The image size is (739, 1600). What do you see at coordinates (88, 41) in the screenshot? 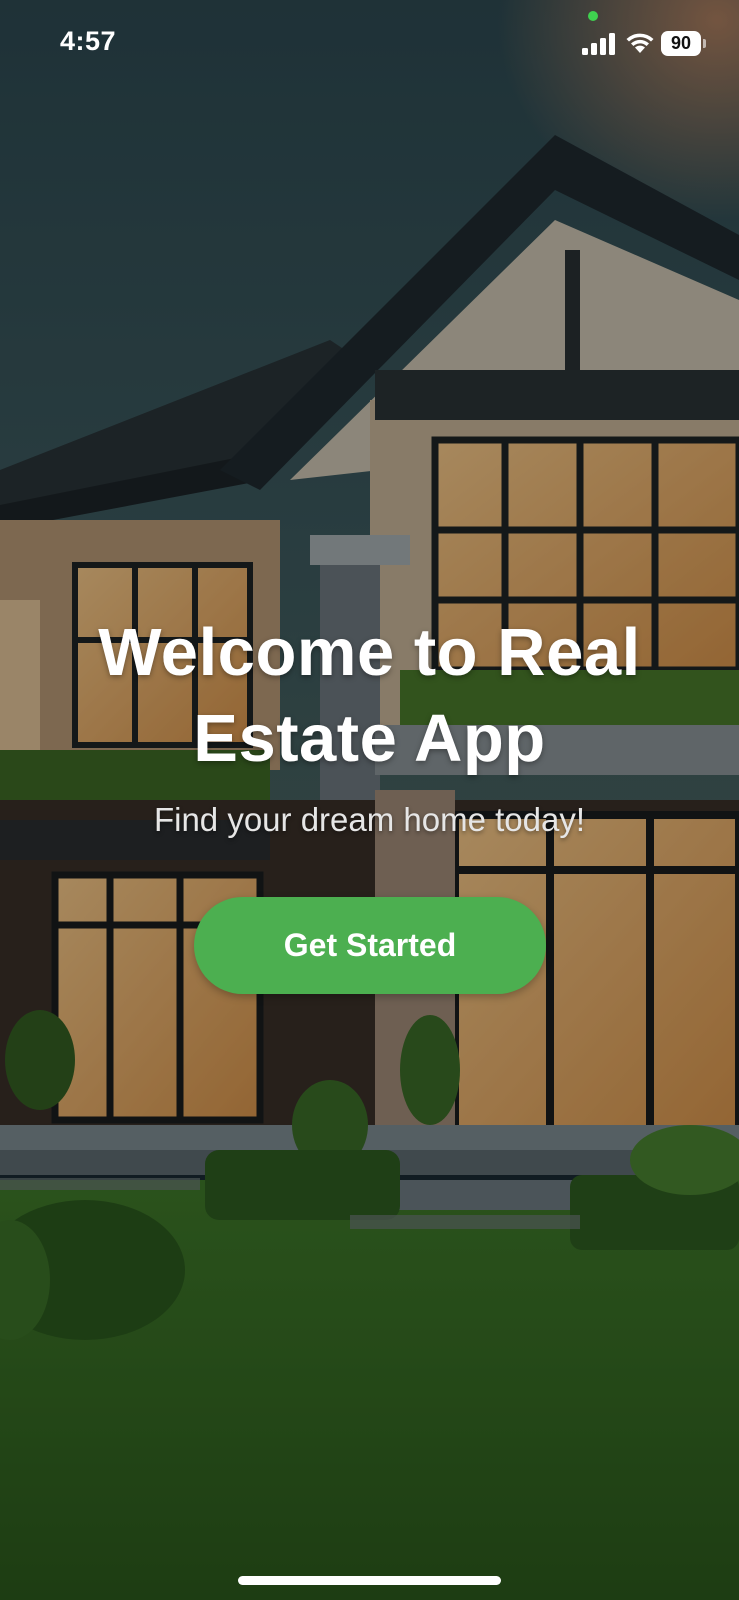
I see `status-time: 4:57` at bounding box center [88, 41].